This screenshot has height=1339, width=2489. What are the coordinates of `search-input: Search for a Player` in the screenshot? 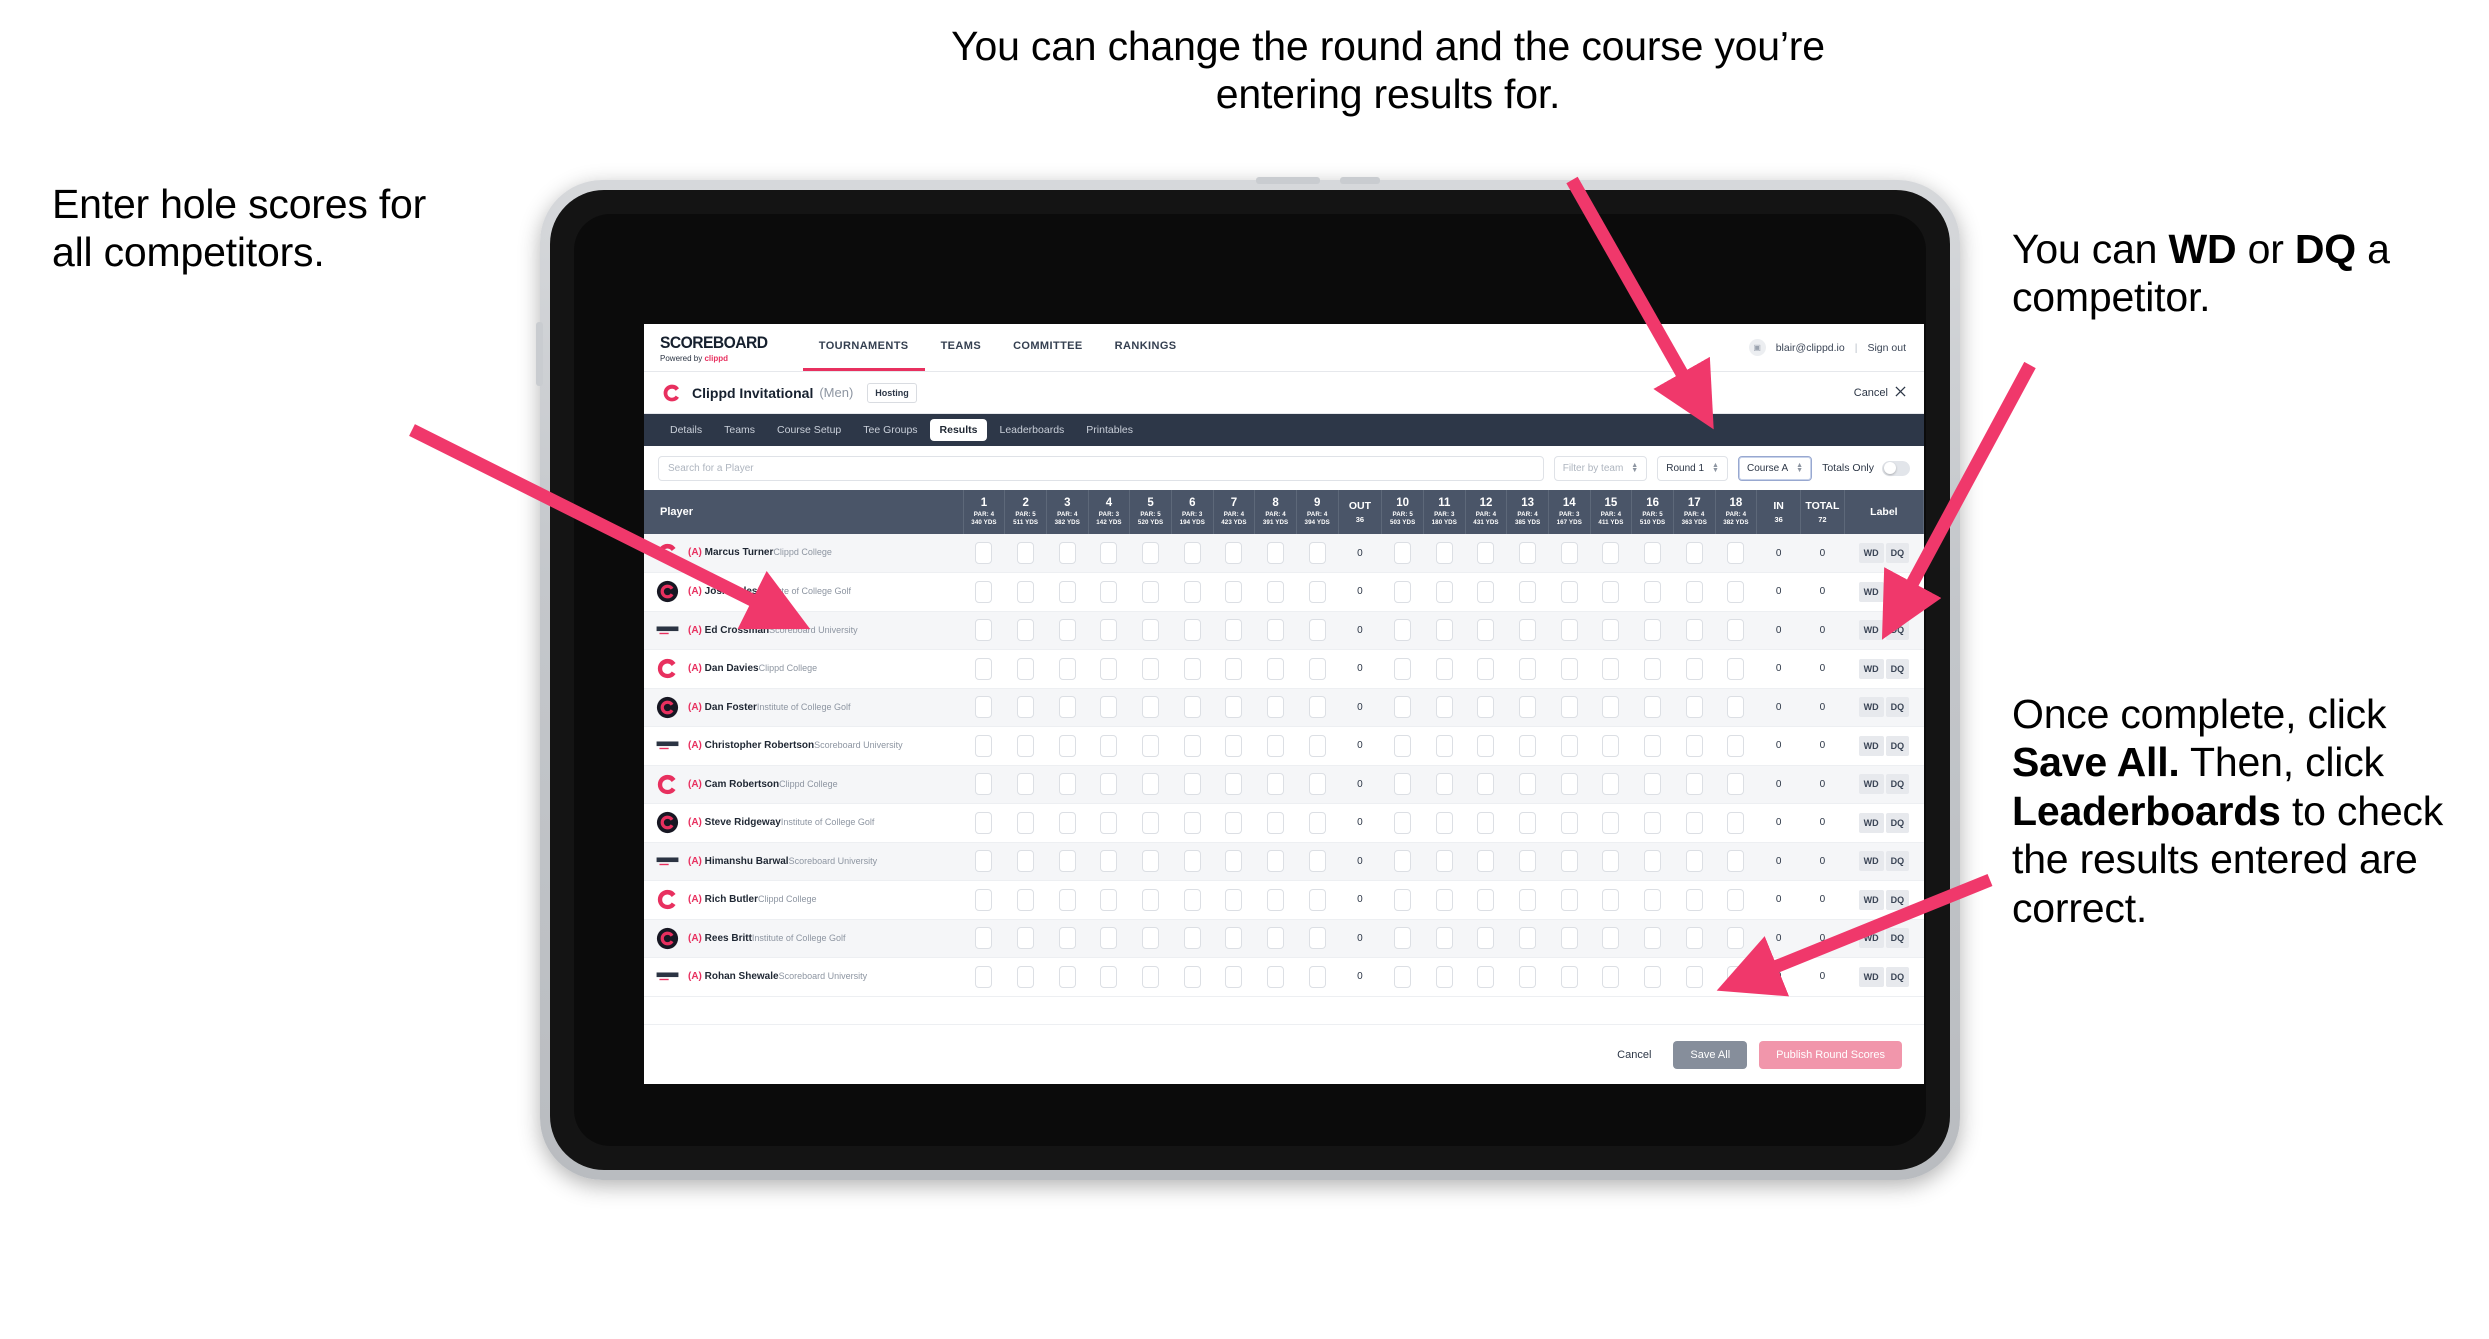 It's located at (1101, 468).